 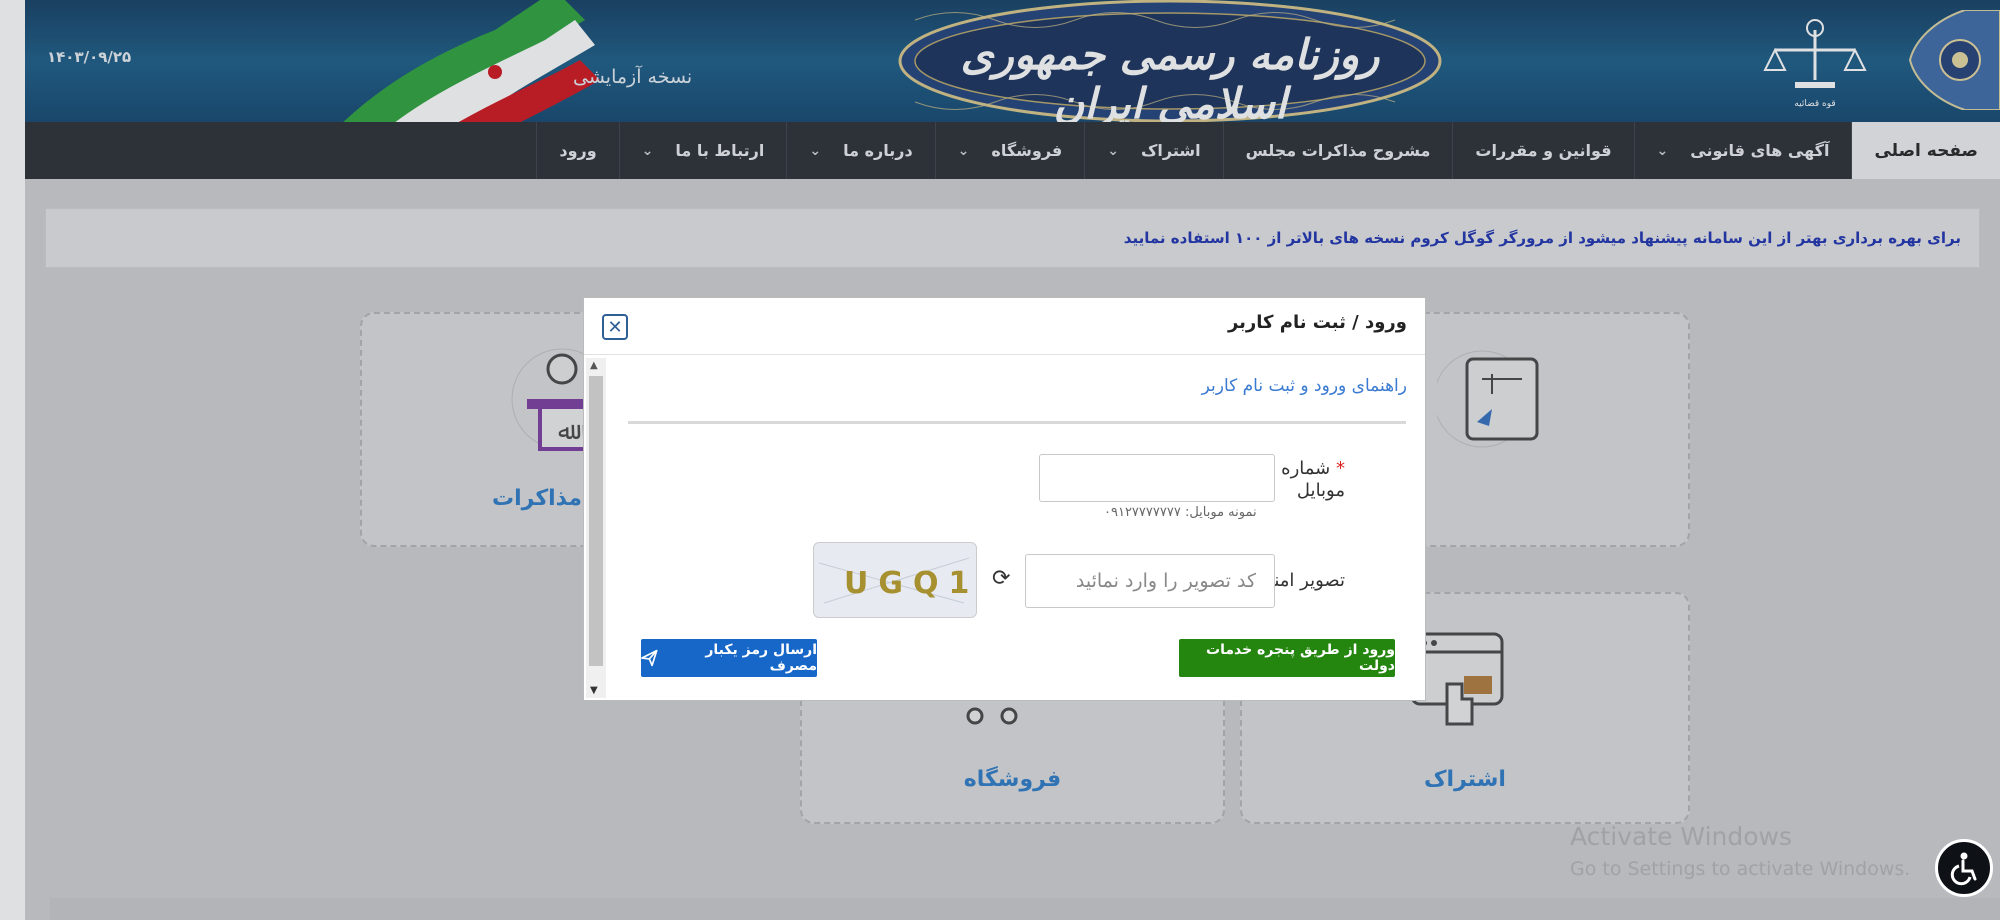 I want to click on captcha-text: UGQ1, so click(x=910, y=583).